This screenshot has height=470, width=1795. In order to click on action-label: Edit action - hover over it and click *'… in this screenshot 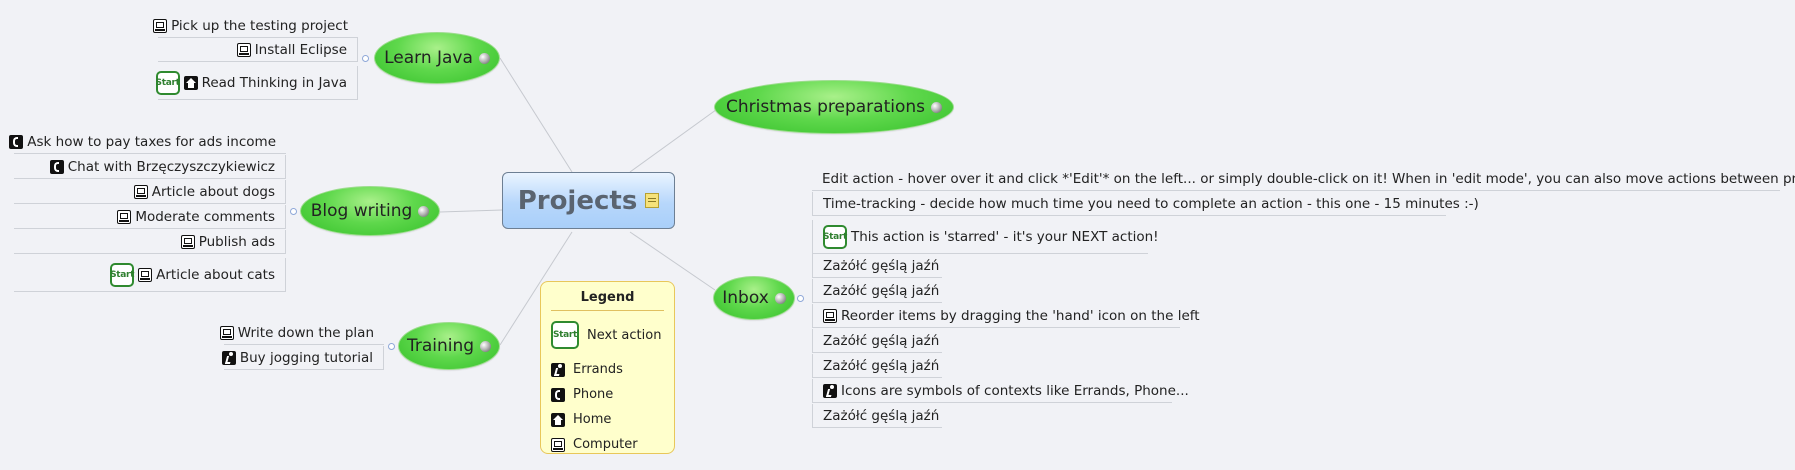, I will do `click(1308, 178)`.